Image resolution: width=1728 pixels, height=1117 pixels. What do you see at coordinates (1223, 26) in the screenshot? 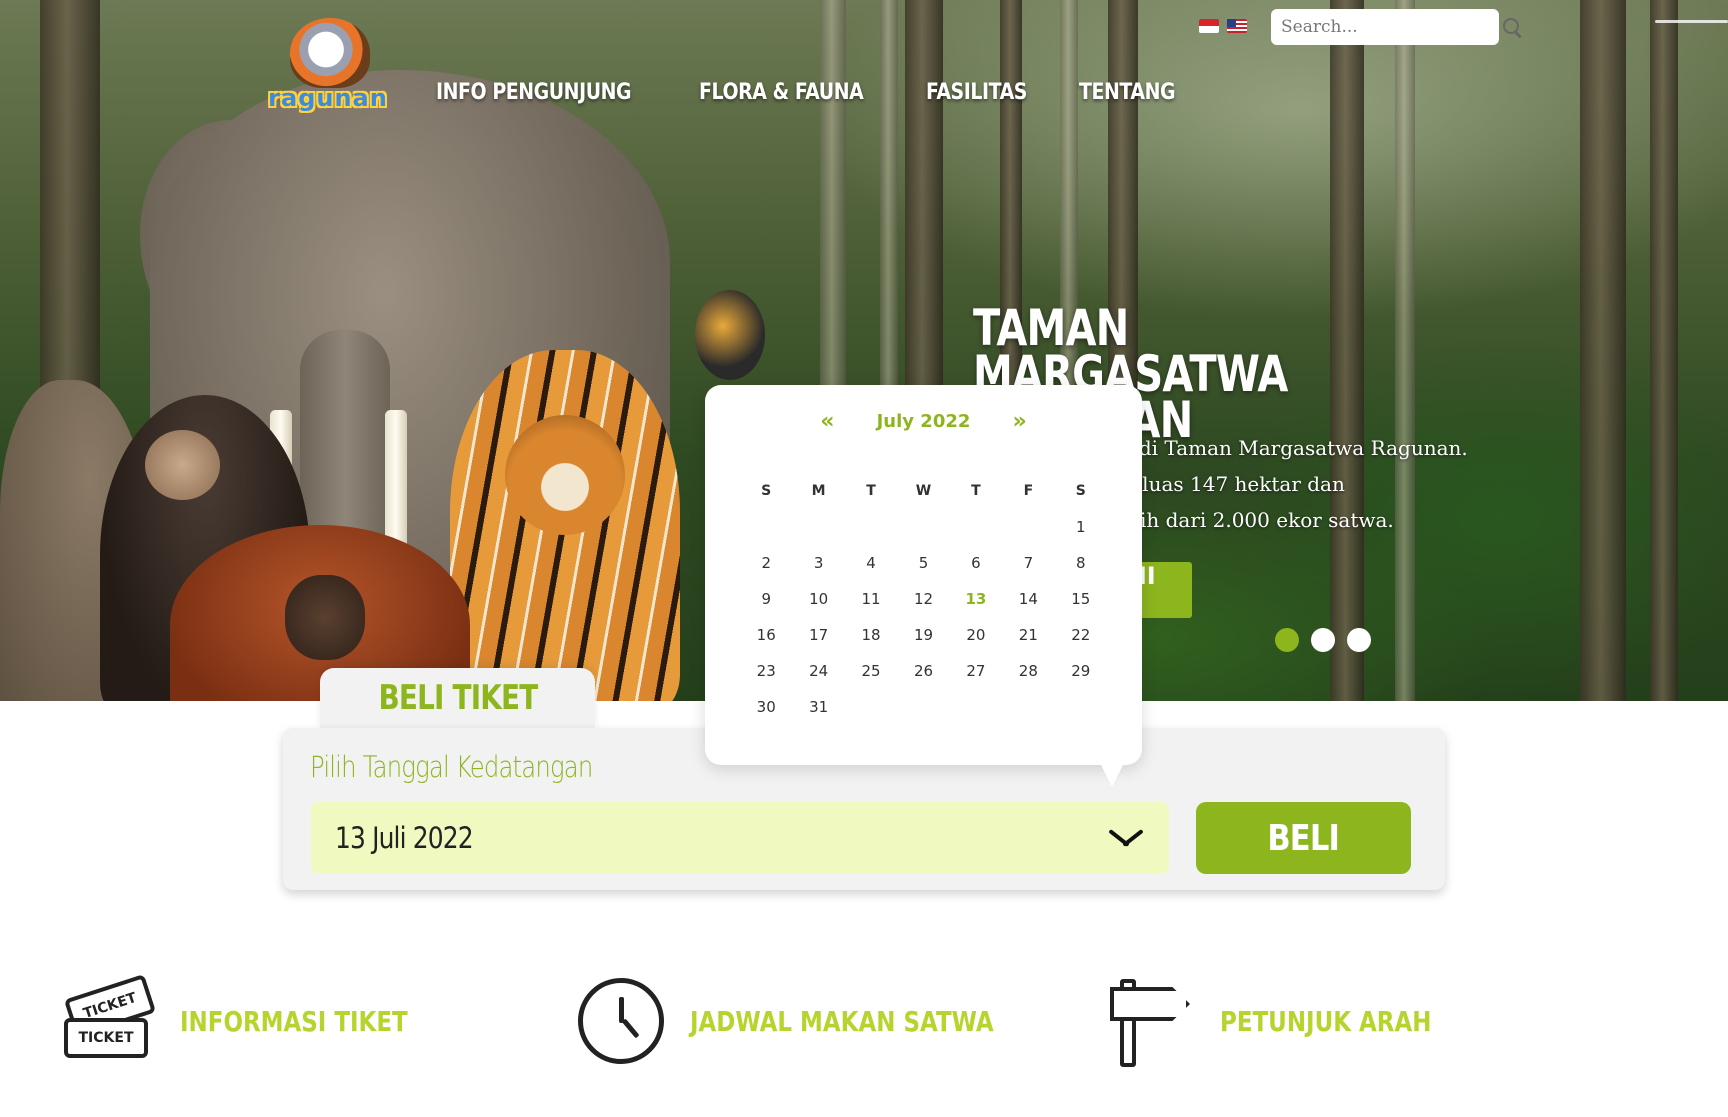
I see `language-switcher` at bounding box center [1223, 26].